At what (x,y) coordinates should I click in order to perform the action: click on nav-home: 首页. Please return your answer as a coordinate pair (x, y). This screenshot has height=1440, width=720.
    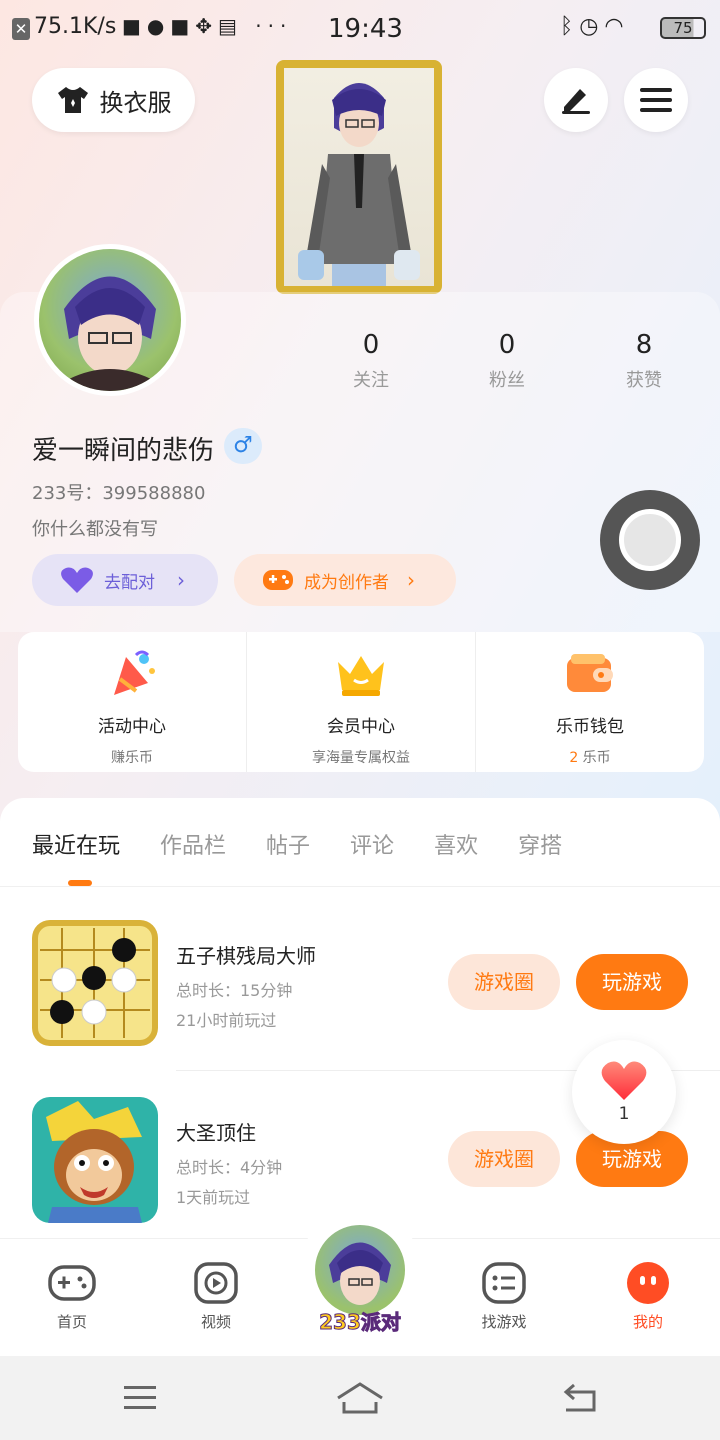
    Looking at the image, I should click on (72, 1296).